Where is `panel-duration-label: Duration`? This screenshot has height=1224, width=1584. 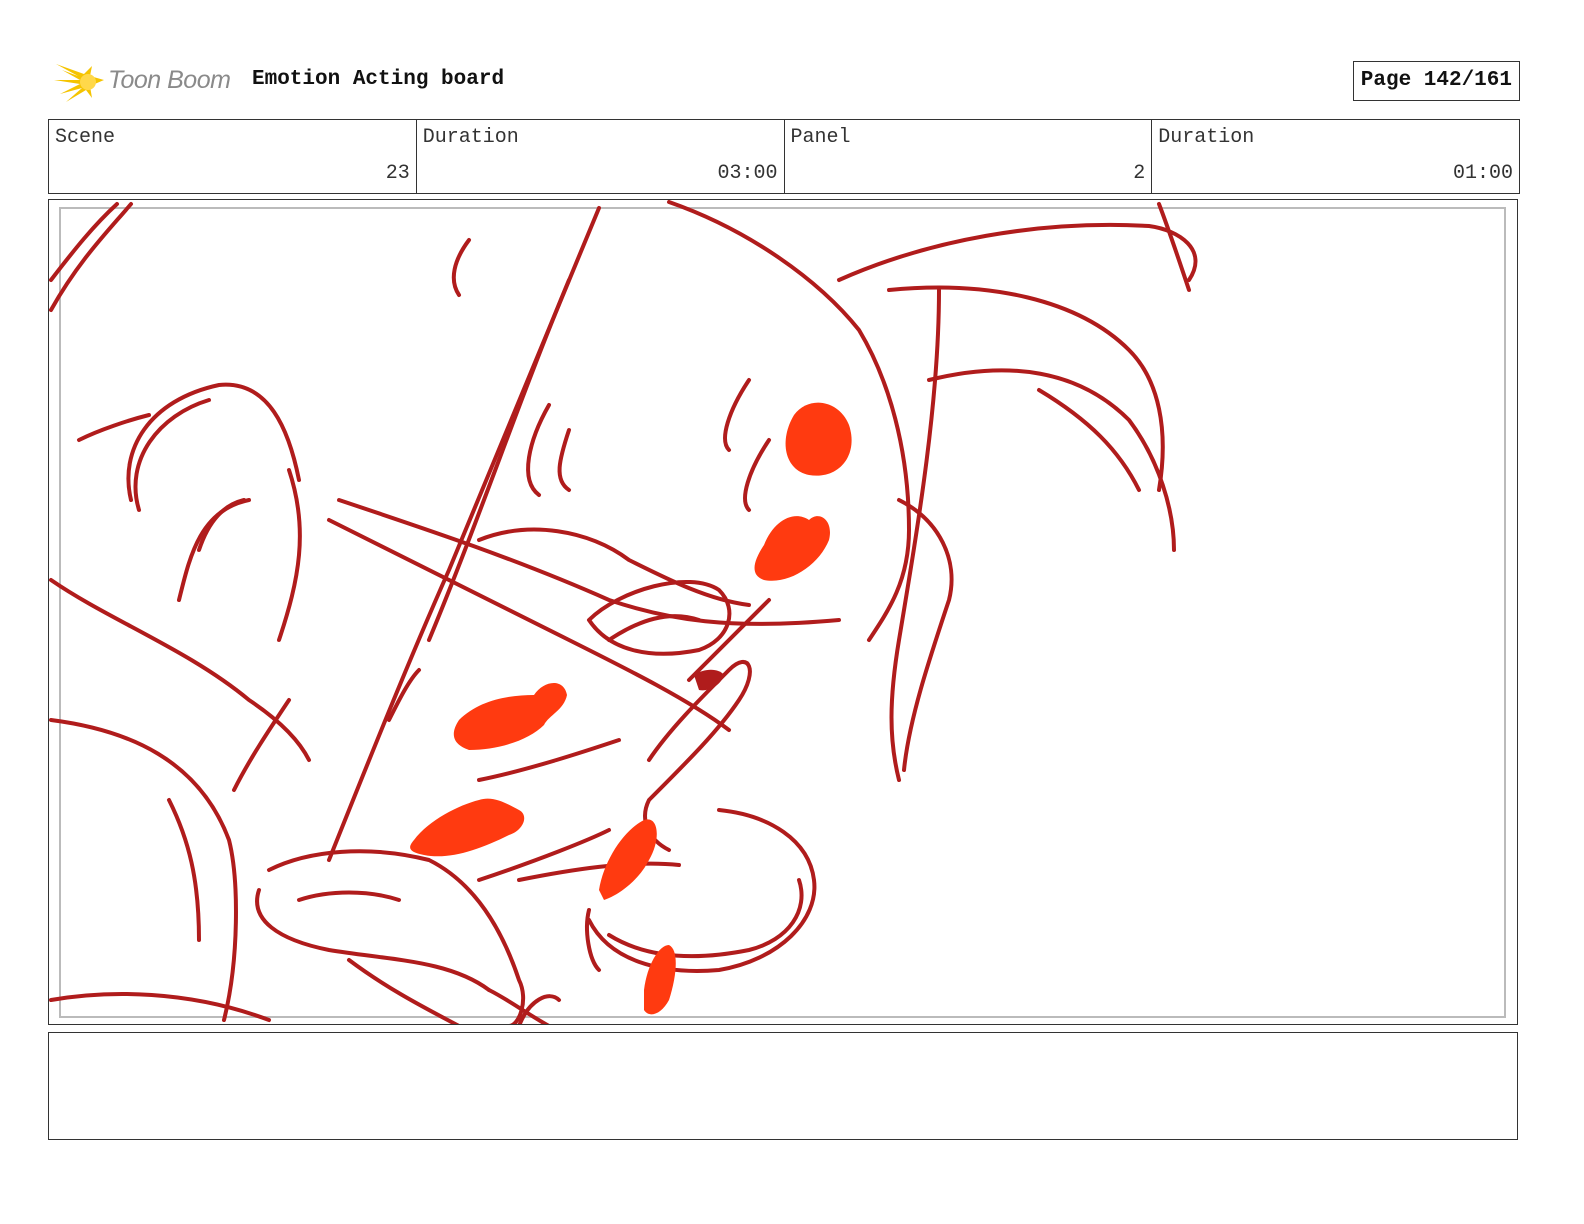
panel-duration-label: Duration is located at coordinates (1206, 137).